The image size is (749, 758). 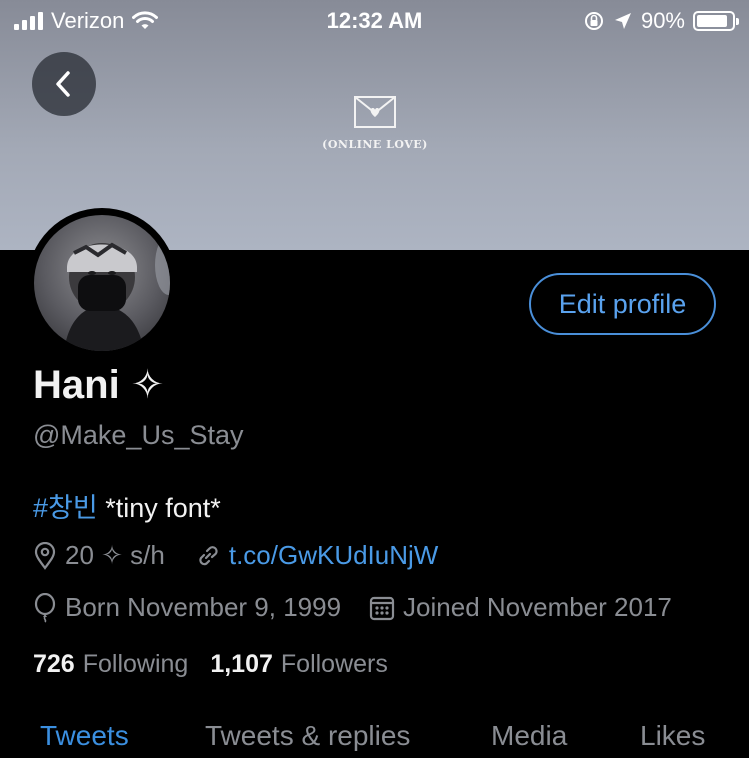 What do you see at coordinates (99, 385) in the screenshot?
I see `profile-name: Hani ✧` at bounding box center [99, 385].